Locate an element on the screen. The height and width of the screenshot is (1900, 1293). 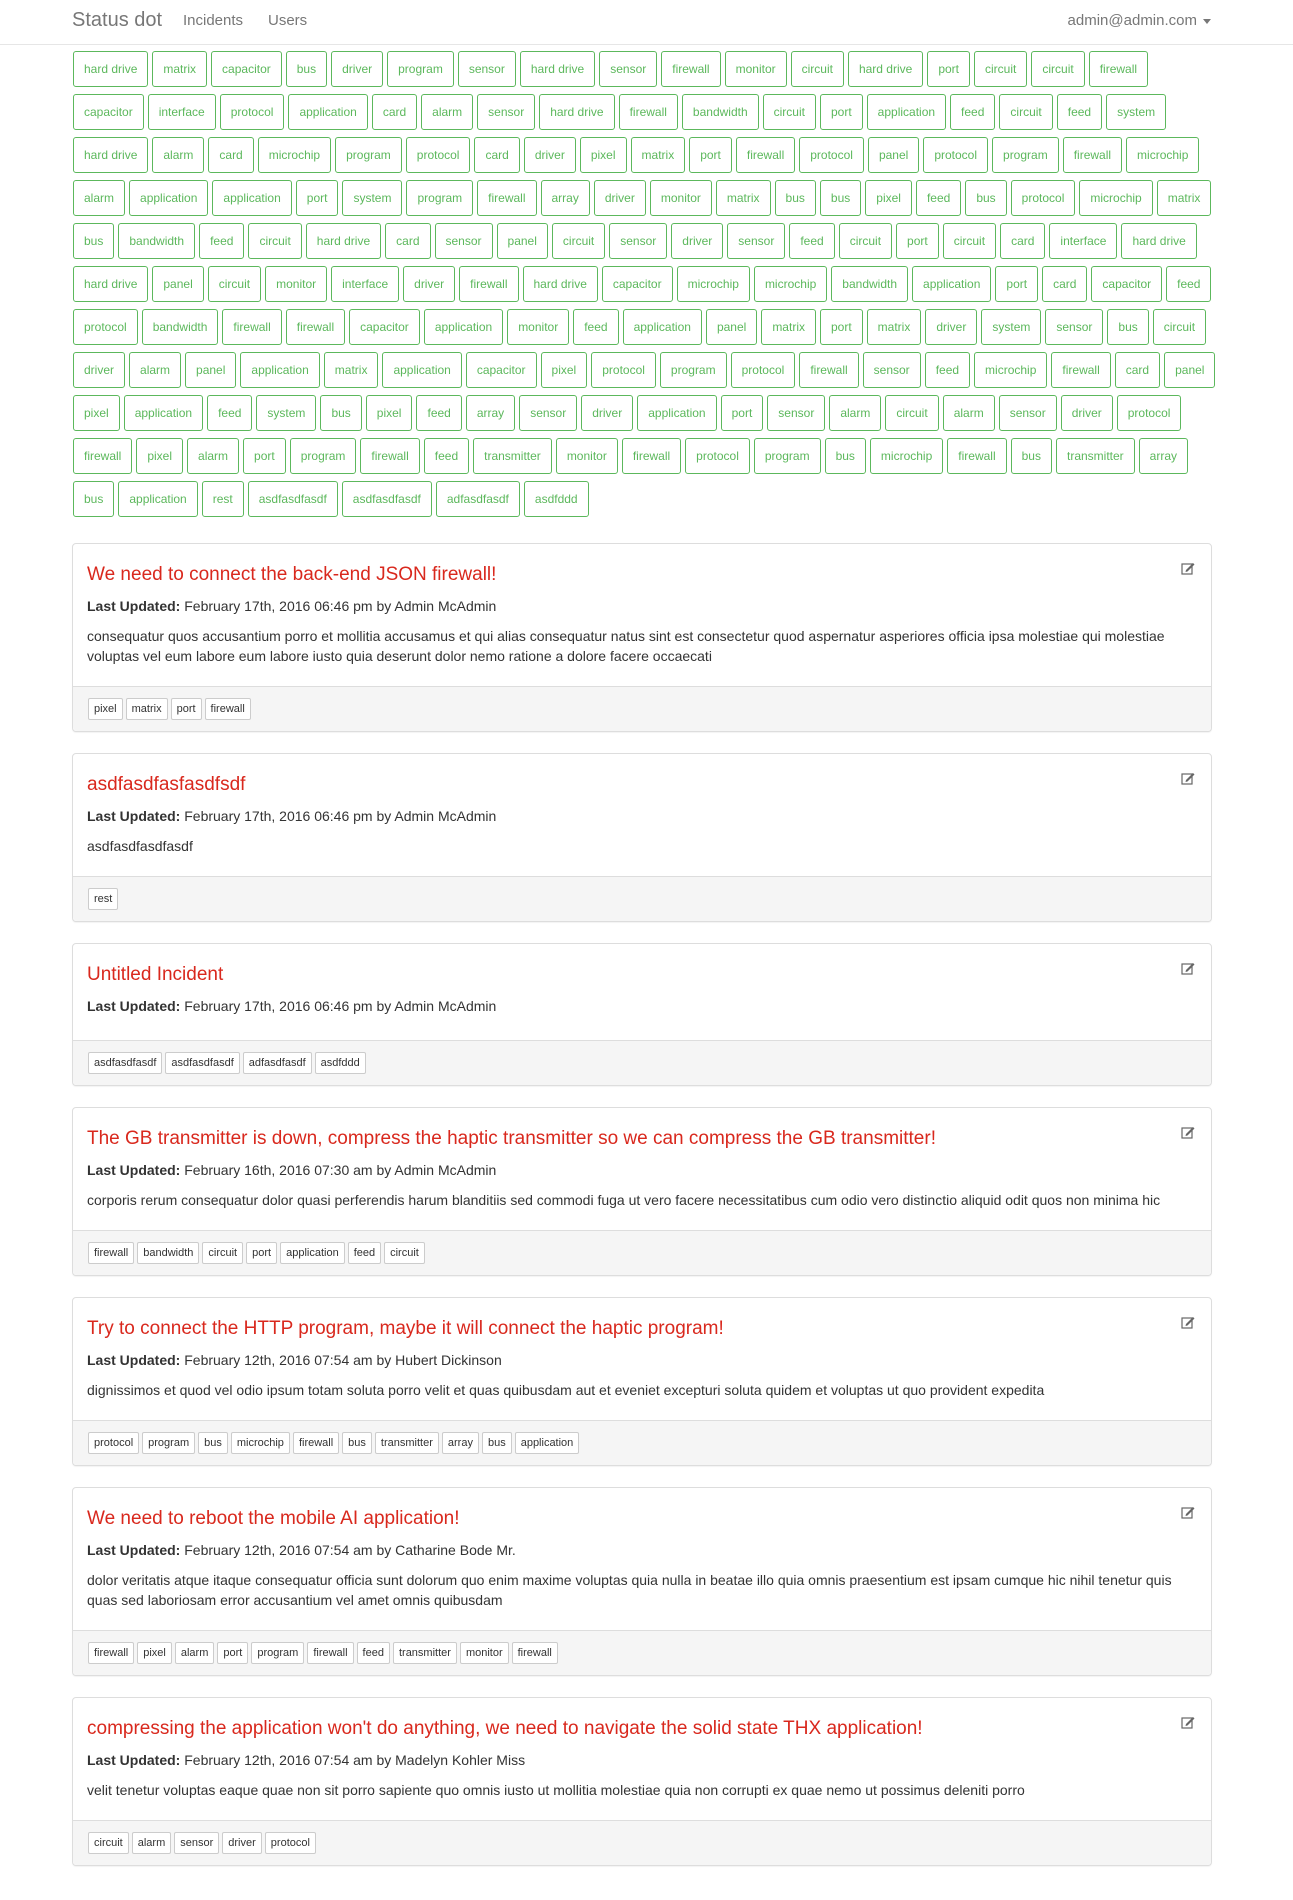
incident-tag: firewall is located at coordinates (111, 1653).